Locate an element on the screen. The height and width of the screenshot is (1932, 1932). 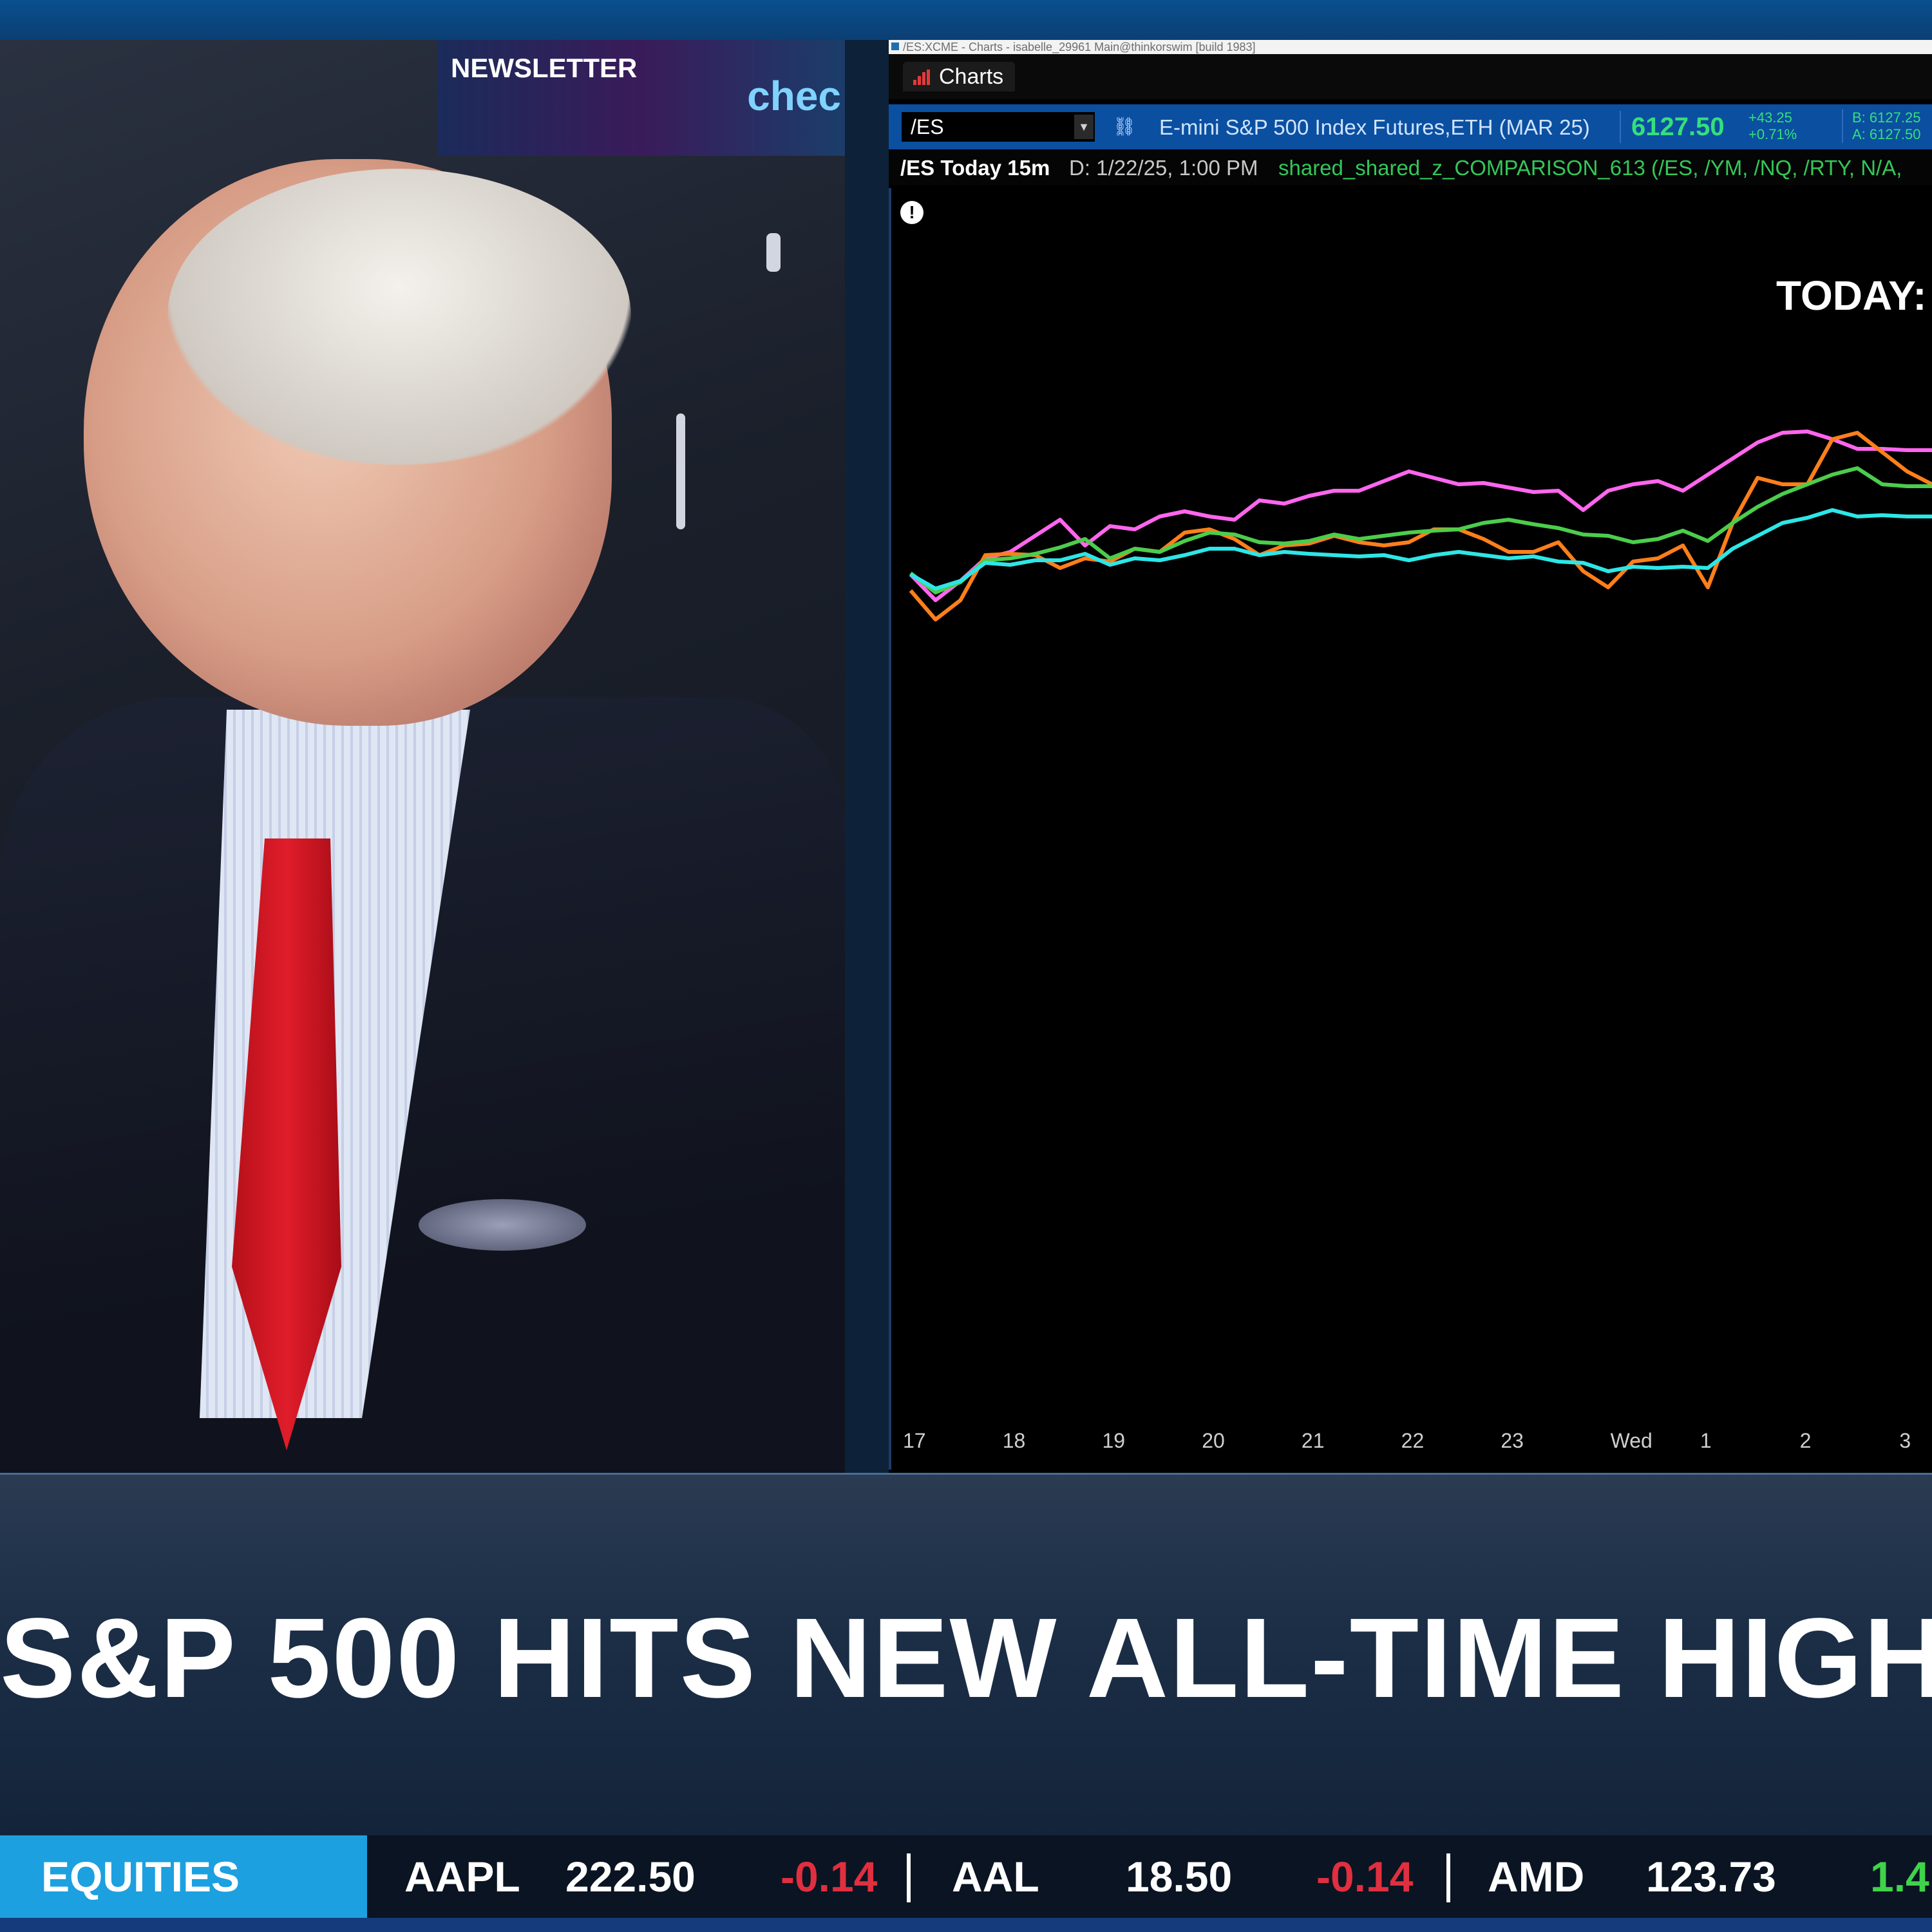
ticker-symbol: AAL is located at coordinates (996, 1876).